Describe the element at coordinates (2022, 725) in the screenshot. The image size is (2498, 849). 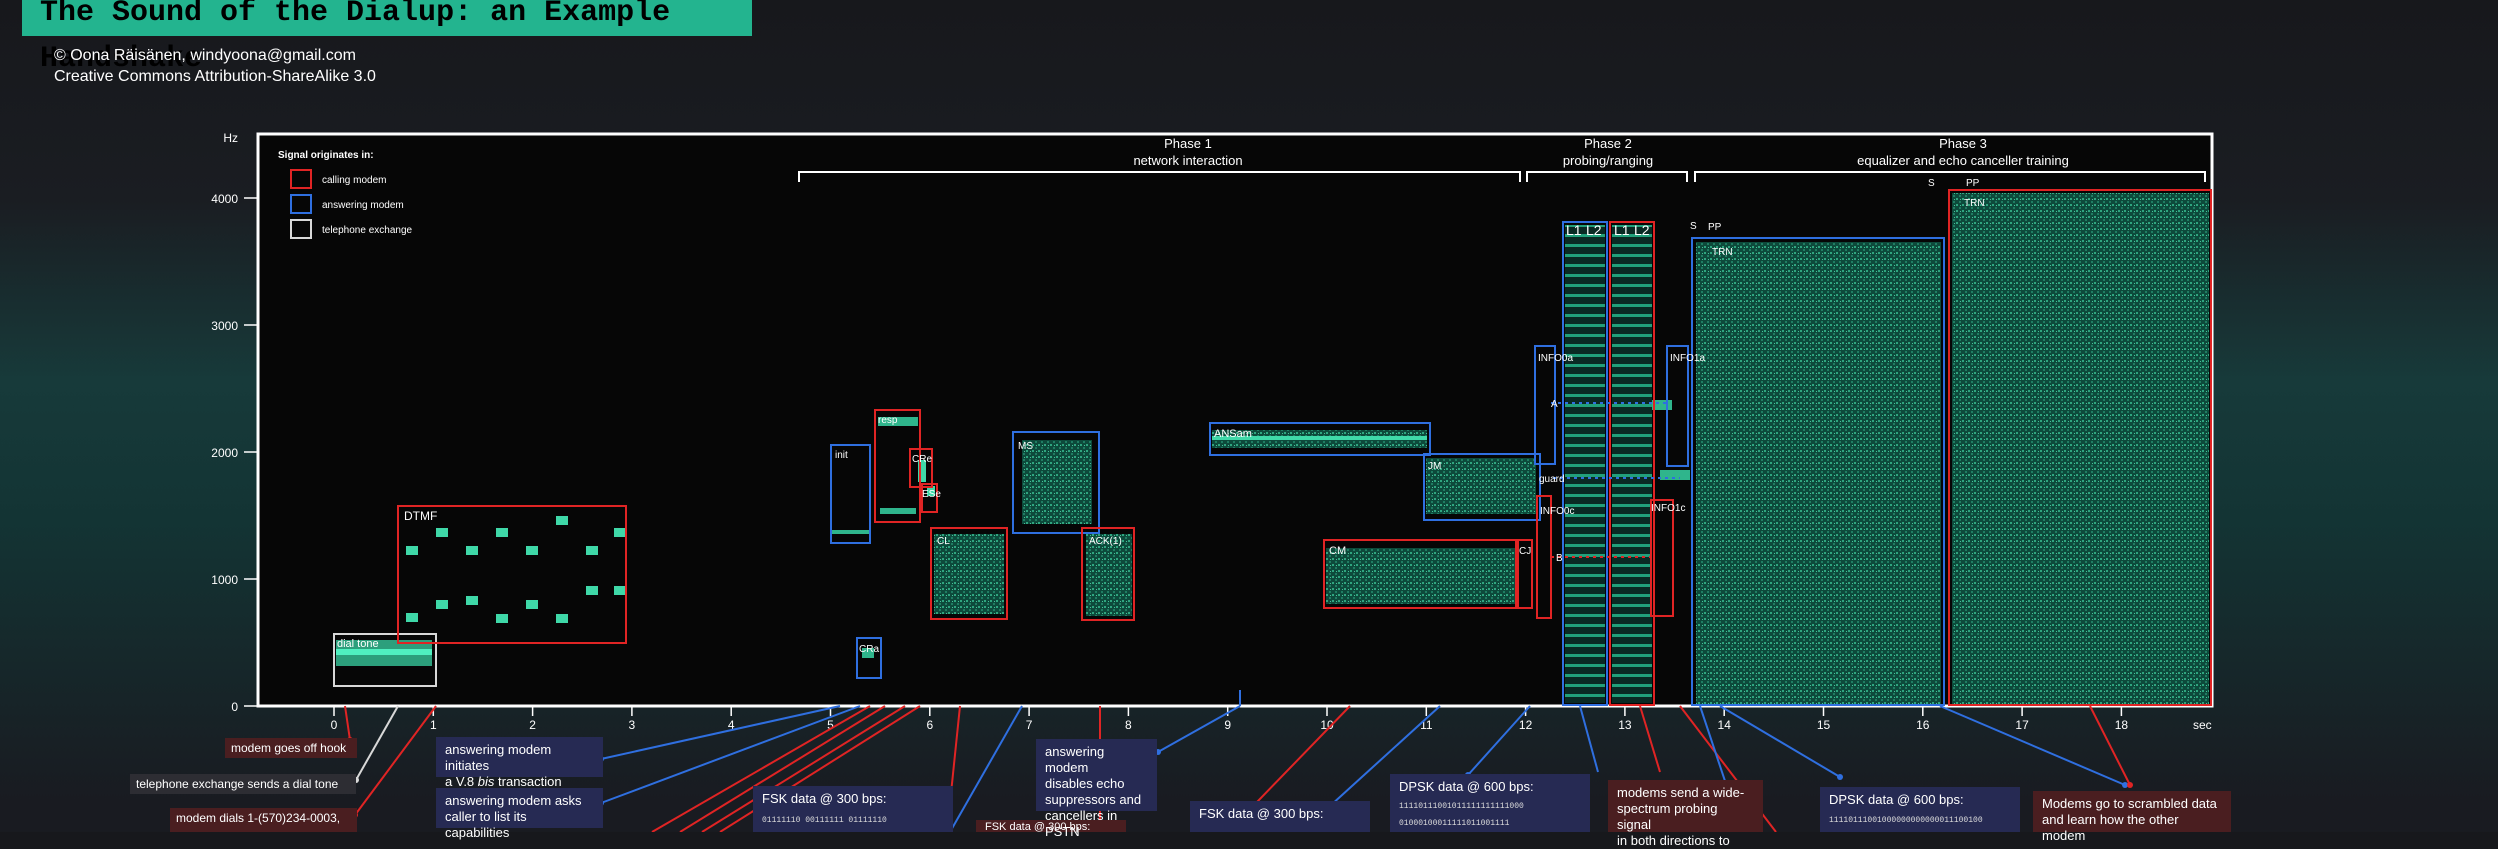
I see `x-tick-label: 17` at that location.